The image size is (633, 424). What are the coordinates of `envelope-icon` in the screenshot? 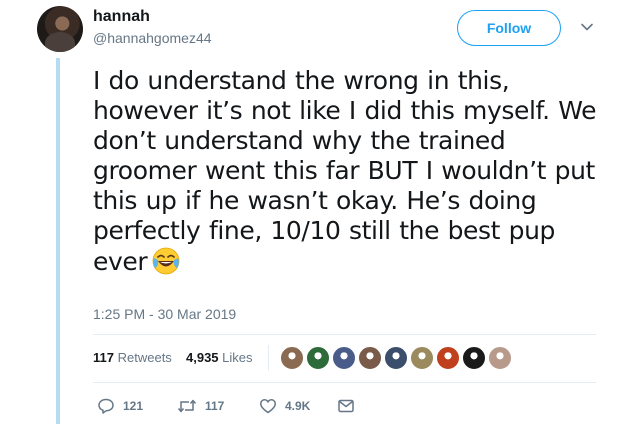 It's located at (346, 406).